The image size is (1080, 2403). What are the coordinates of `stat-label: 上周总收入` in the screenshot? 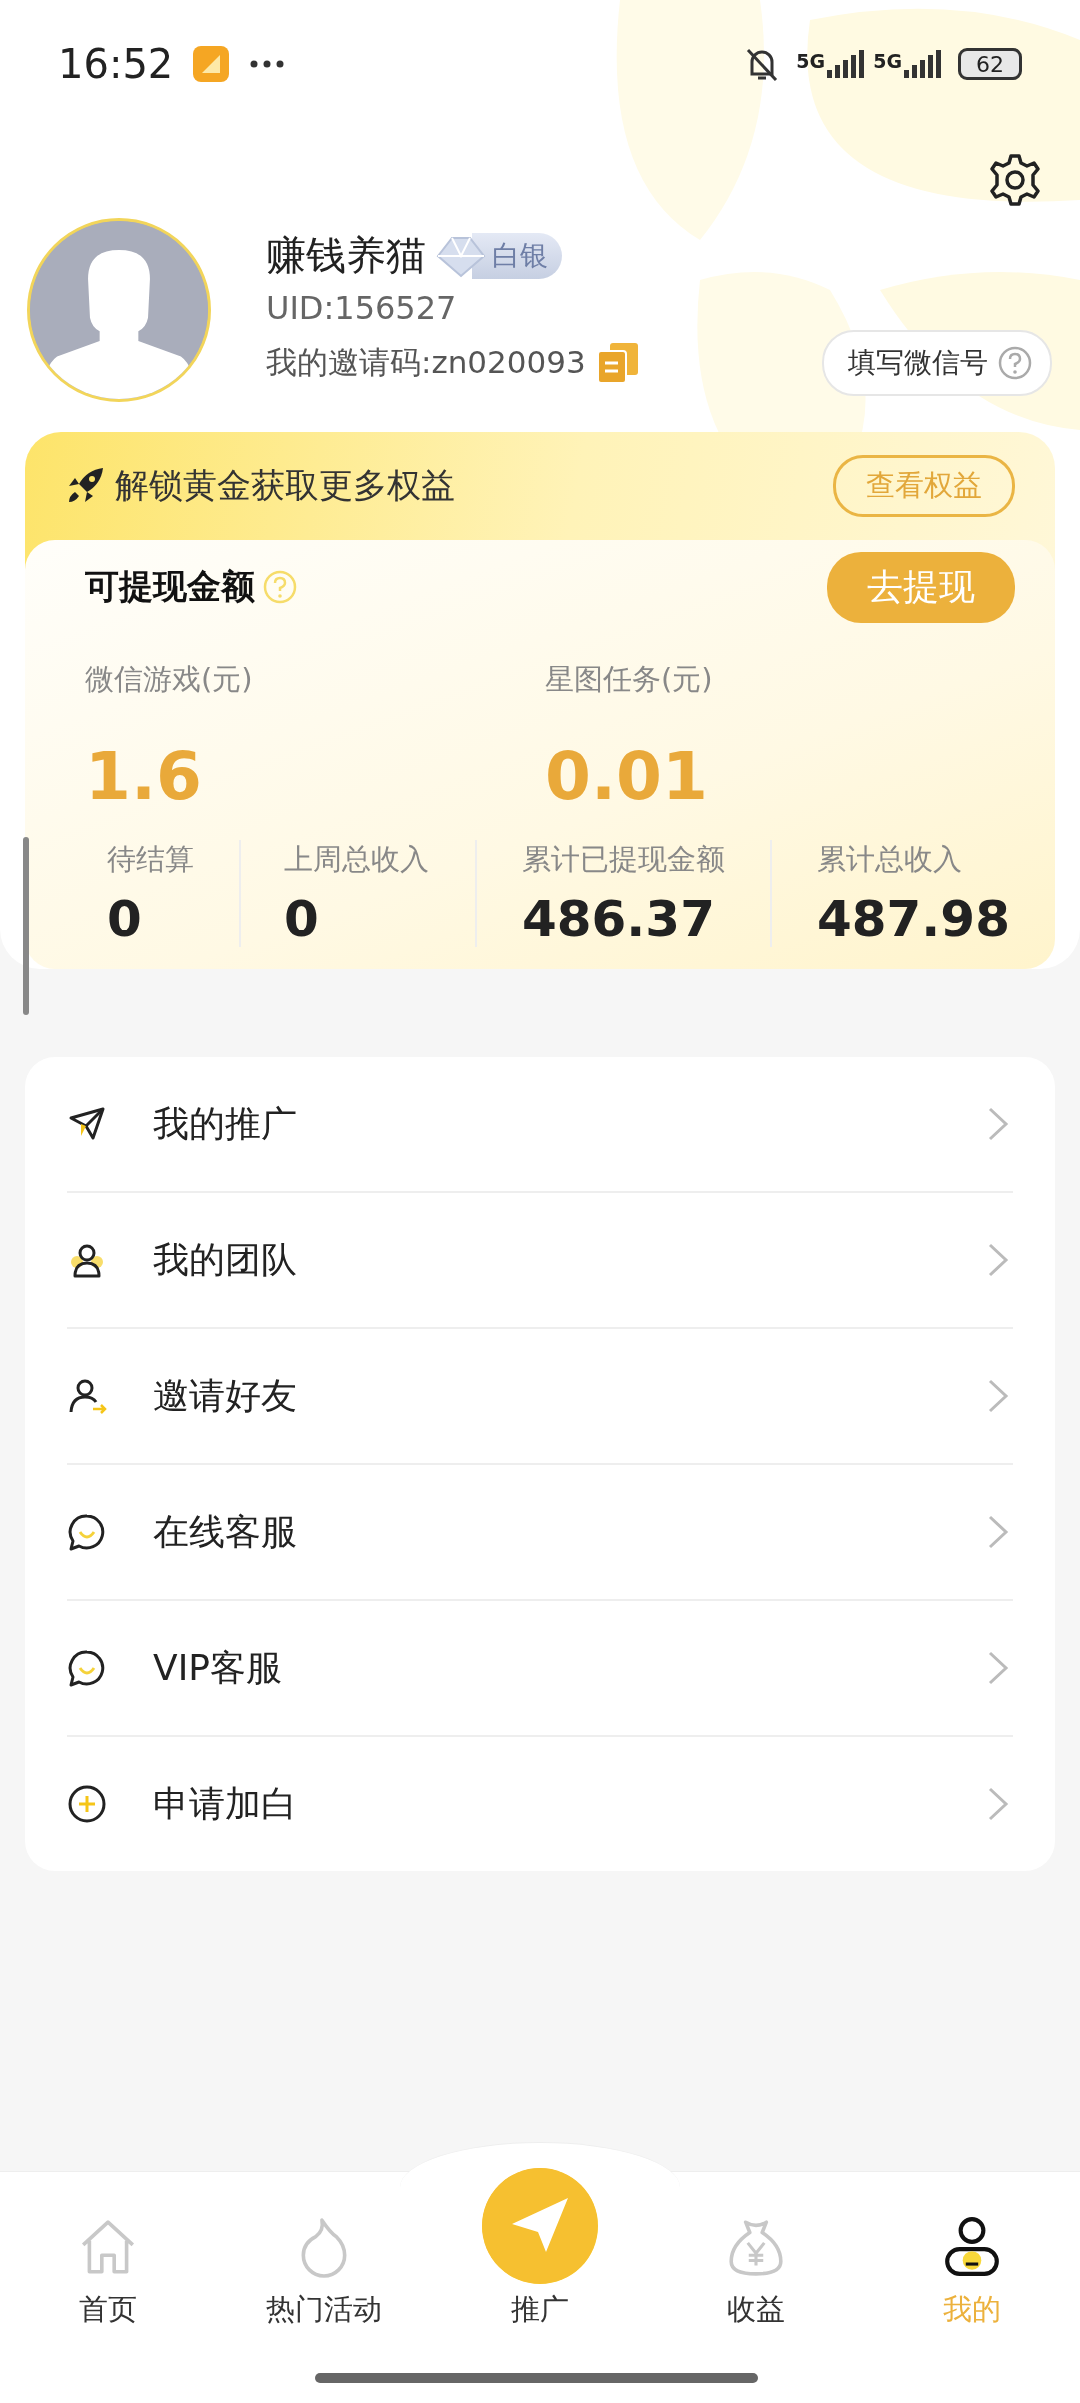 It's located at (357, 859).